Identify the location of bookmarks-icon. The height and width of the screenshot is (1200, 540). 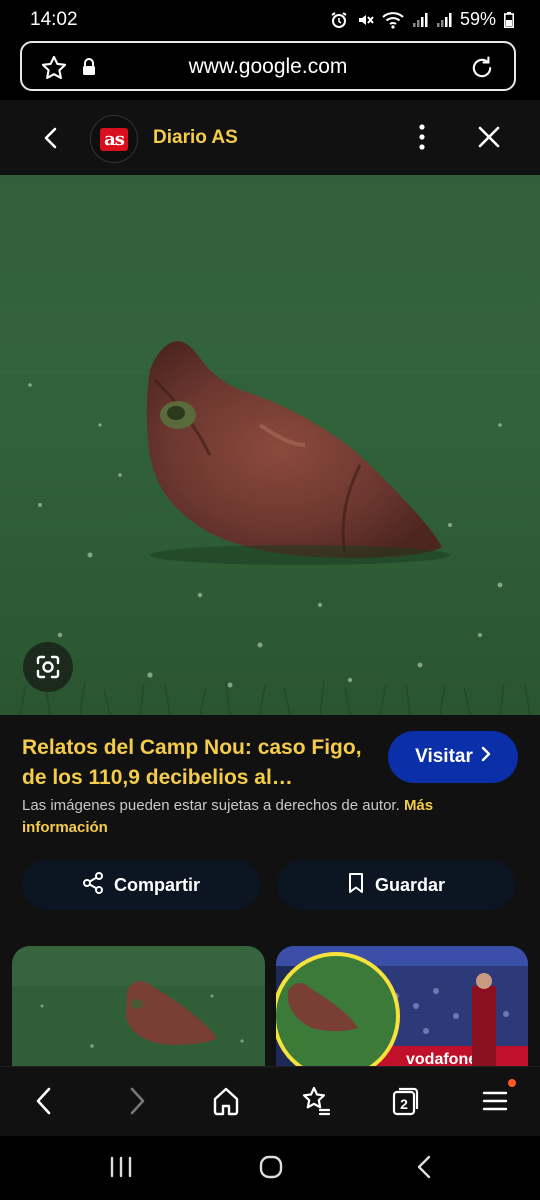
(316, 1103).